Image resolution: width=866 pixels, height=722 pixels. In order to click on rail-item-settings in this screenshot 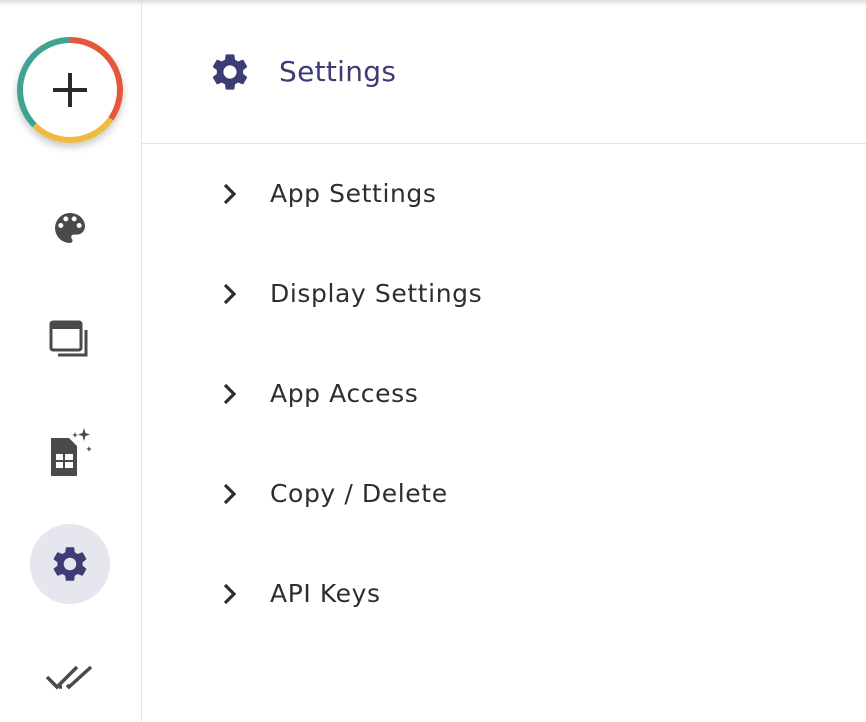, I will do `click(70, 564)`.